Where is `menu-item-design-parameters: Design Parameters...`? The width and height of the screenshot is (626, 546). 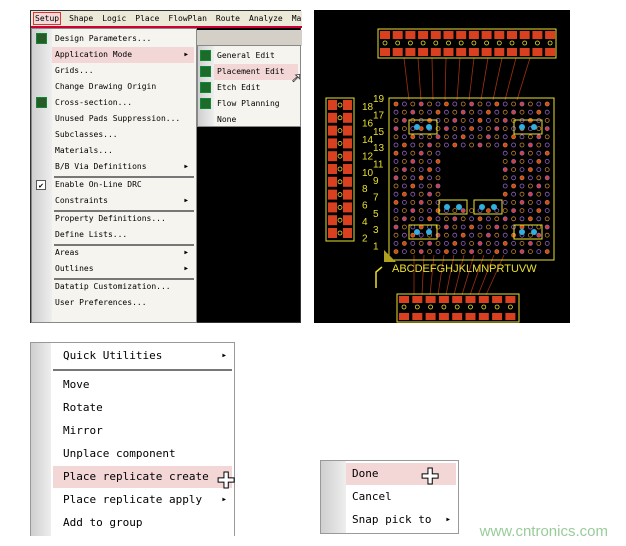
menu-item-design-parameters: Design Parameters... is located at coordinates (123, 39).